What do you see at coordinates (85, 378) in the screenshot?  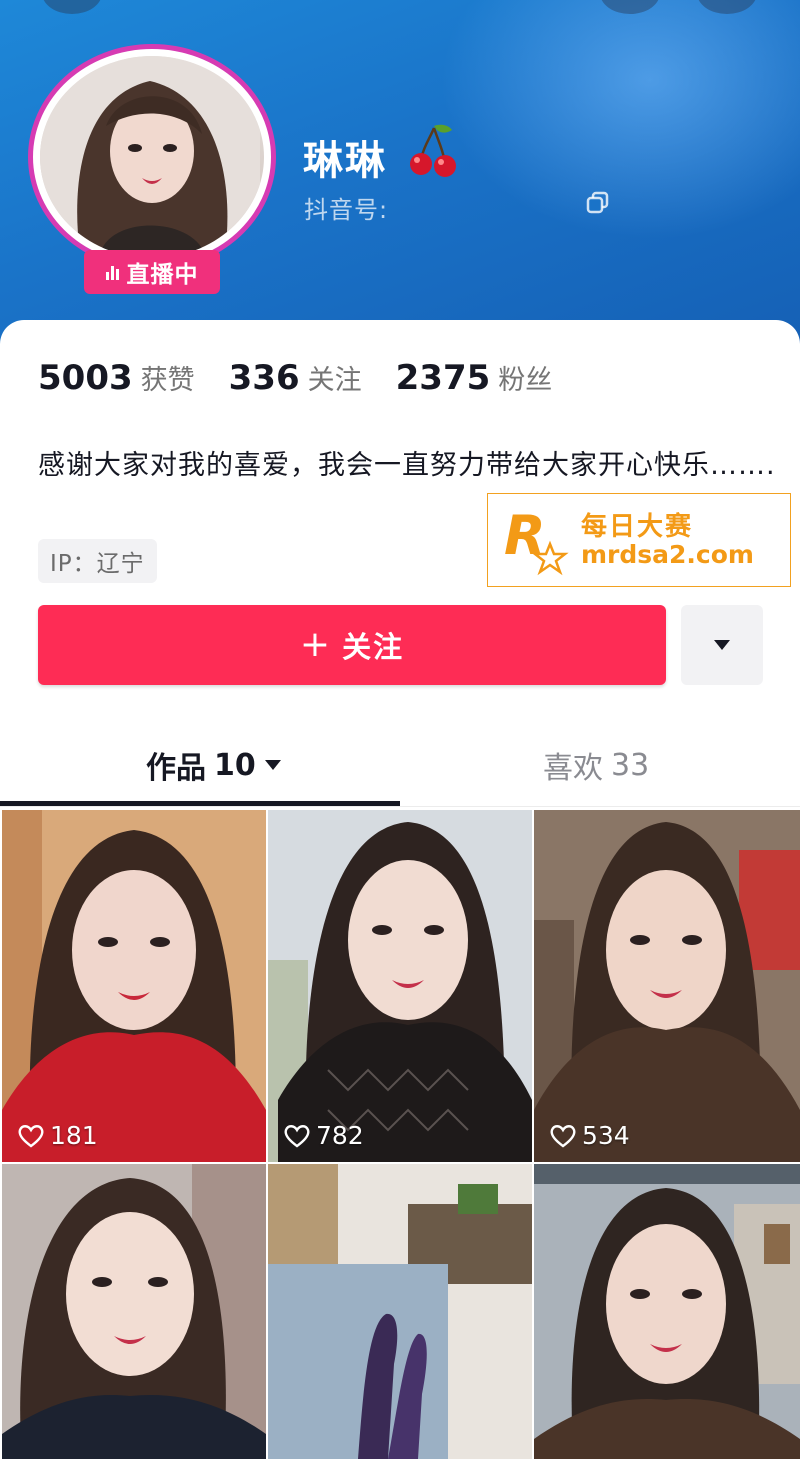 I see `likes-count: 5003` at bounding box center [85, 378].